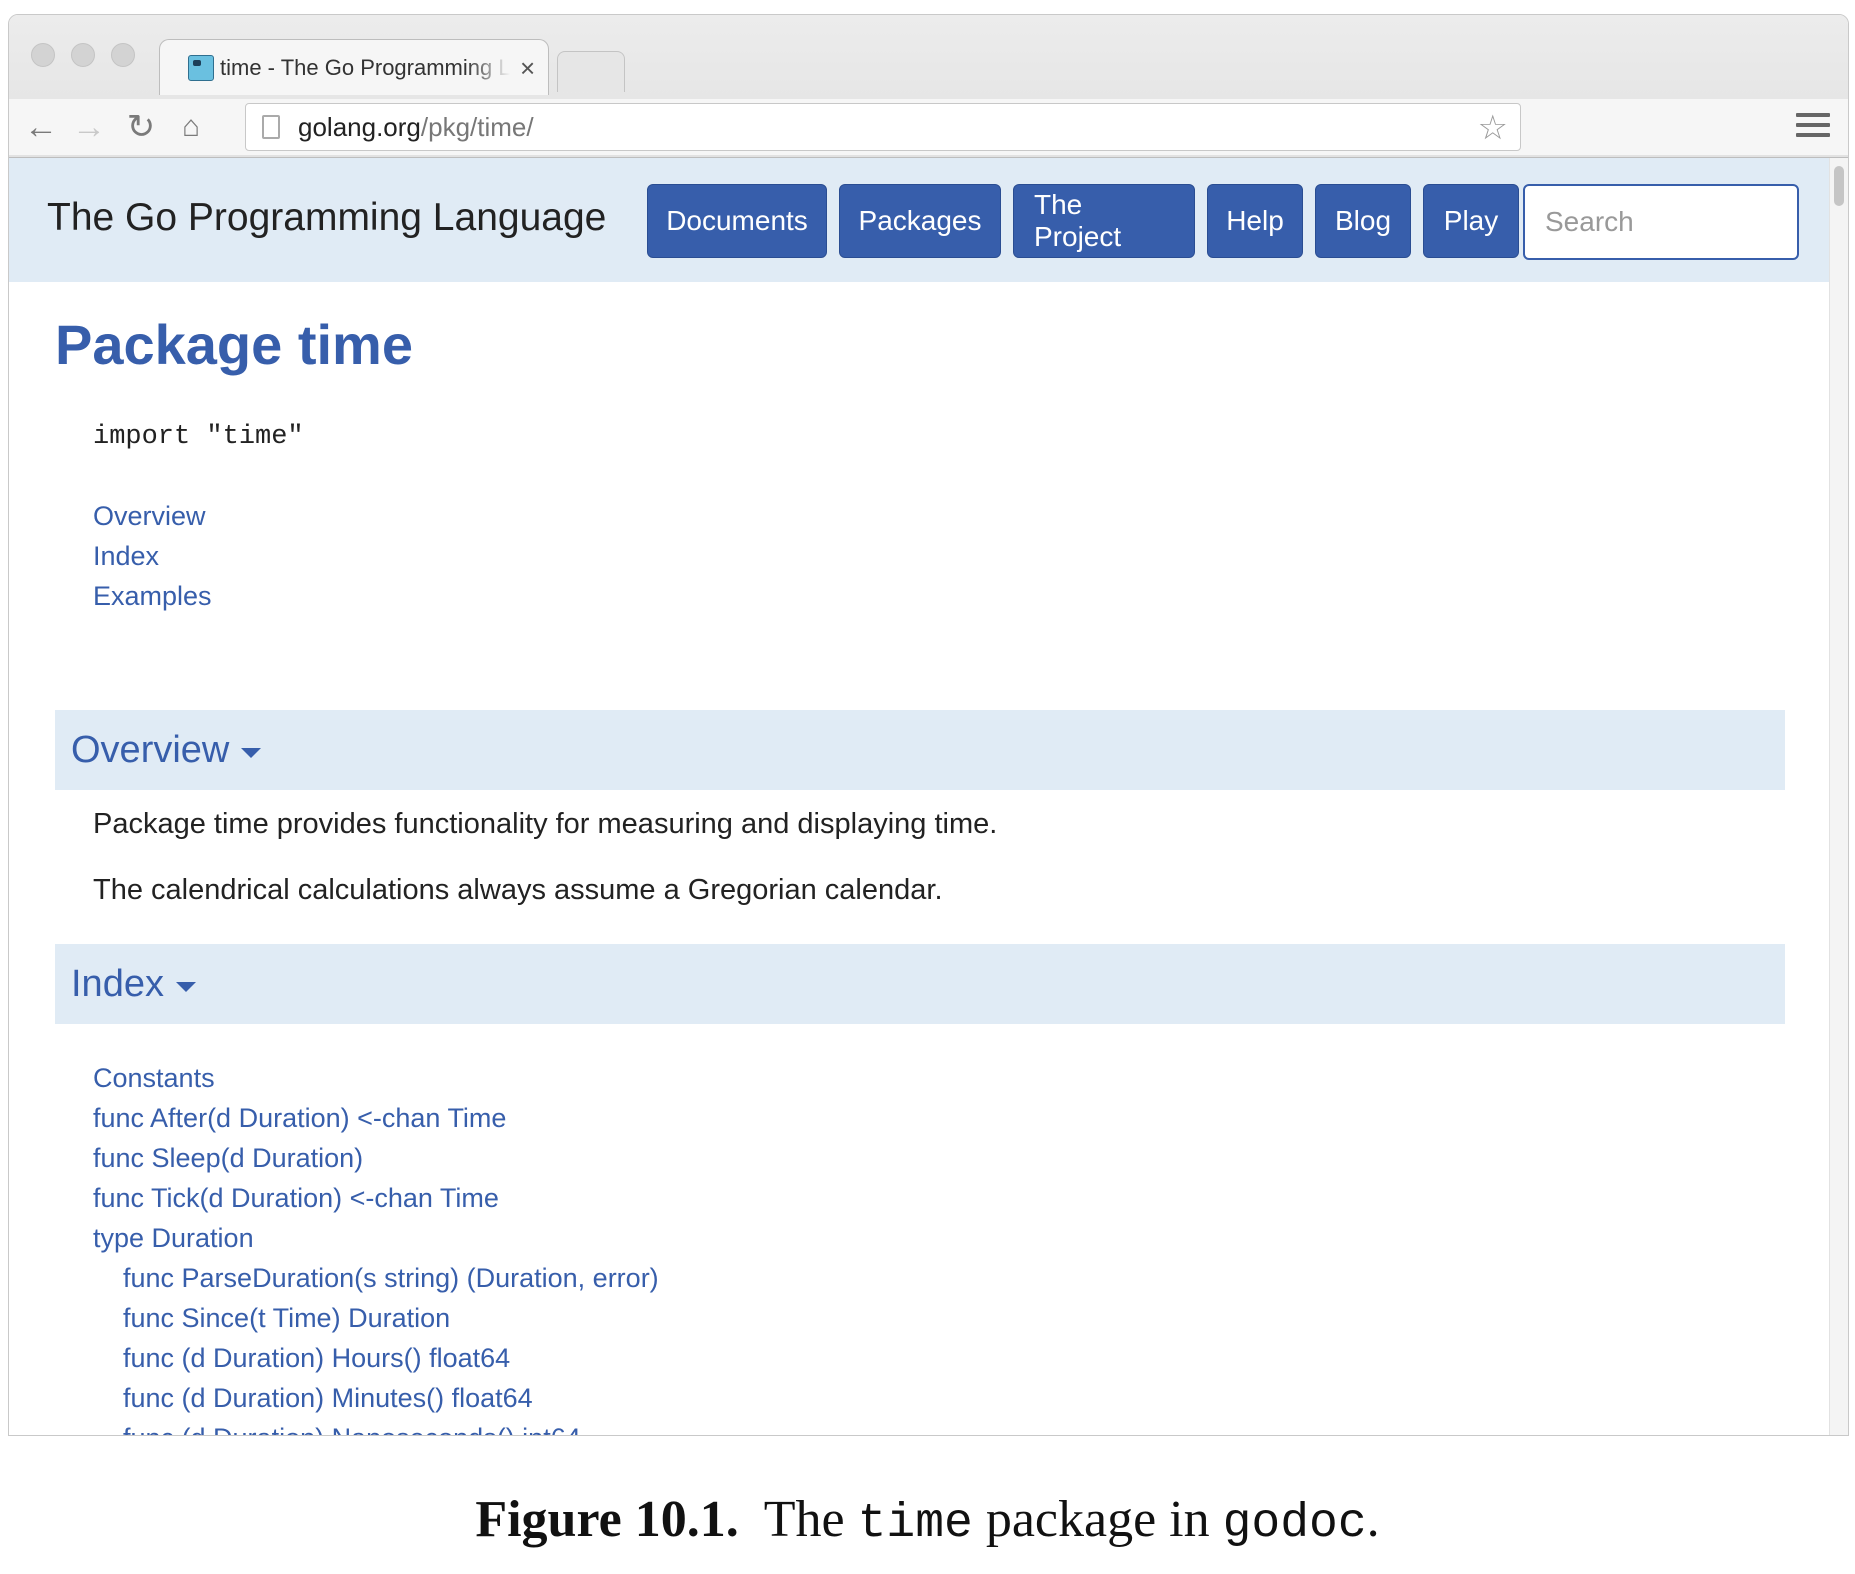 The image size is (1855, 1574). I want to click on home-icon: ⌂, so click(191, 127).